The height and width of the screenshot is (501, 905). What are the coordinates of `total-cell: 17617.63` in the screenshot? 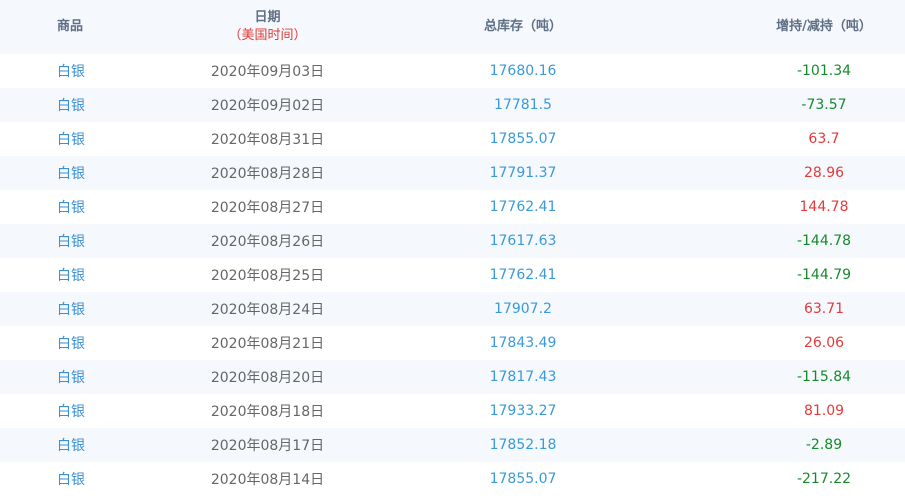 It's located at (523, 241).